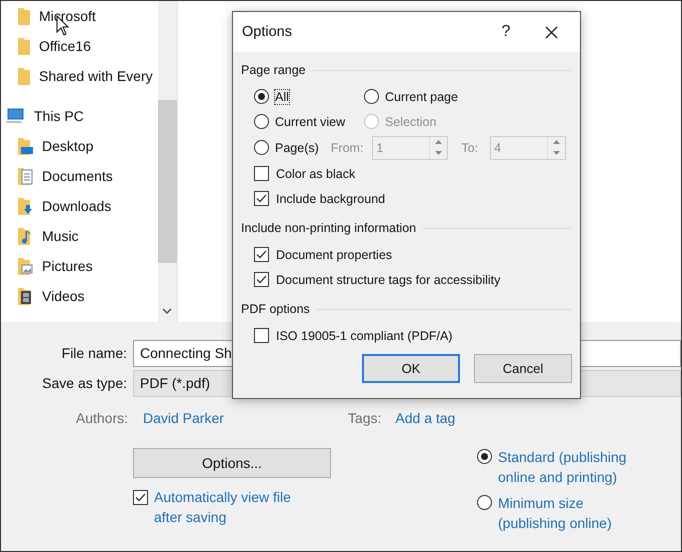  I want to click on checkbox-label: ISO 19005-1 compliant (PDF/A), so click(364, 335).